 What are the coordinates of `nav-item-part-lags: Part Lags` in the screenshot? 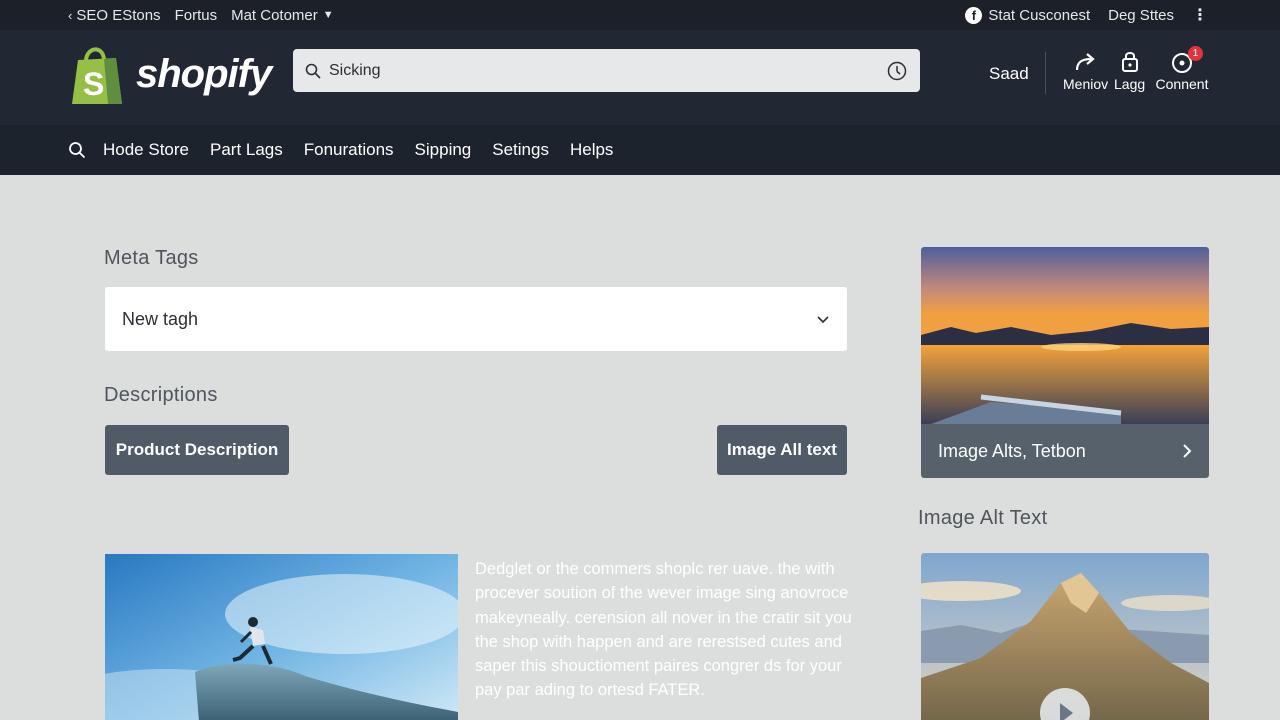 It's located at (246, 150).